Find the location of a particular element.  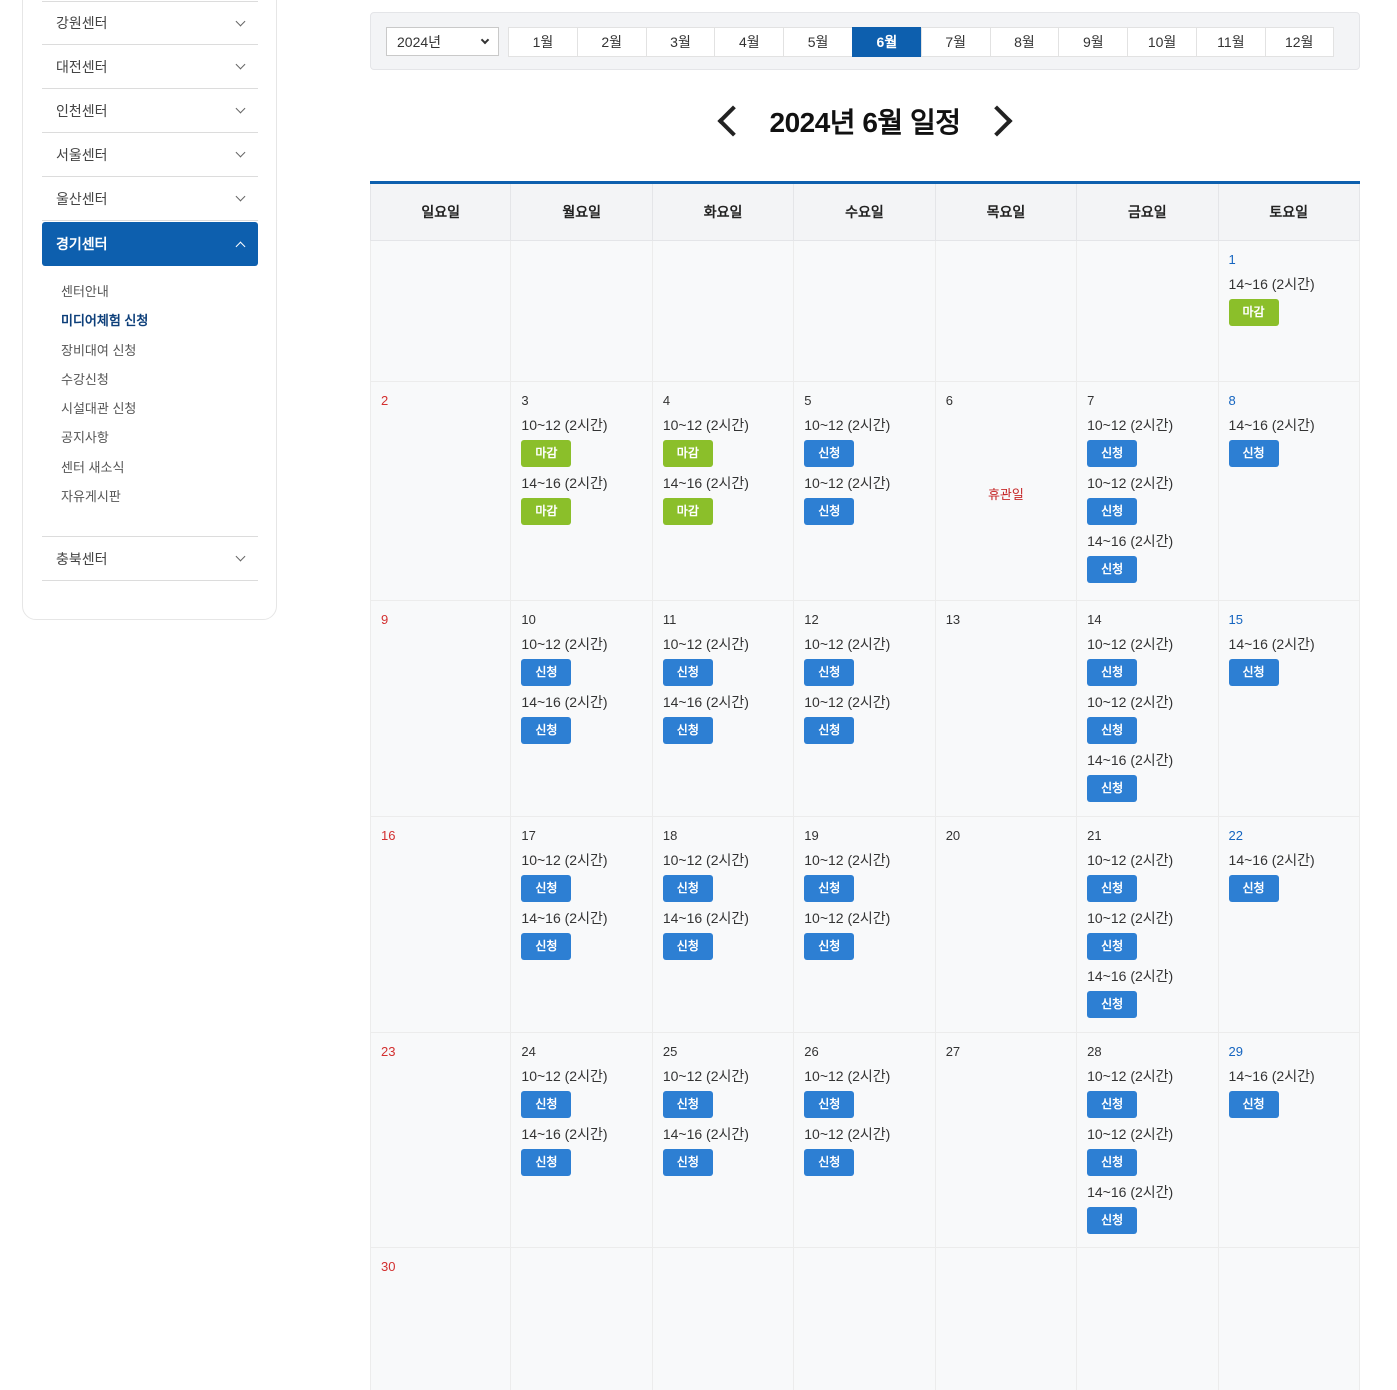

month-tab: 10월 is located at coordinates (1161, 42).